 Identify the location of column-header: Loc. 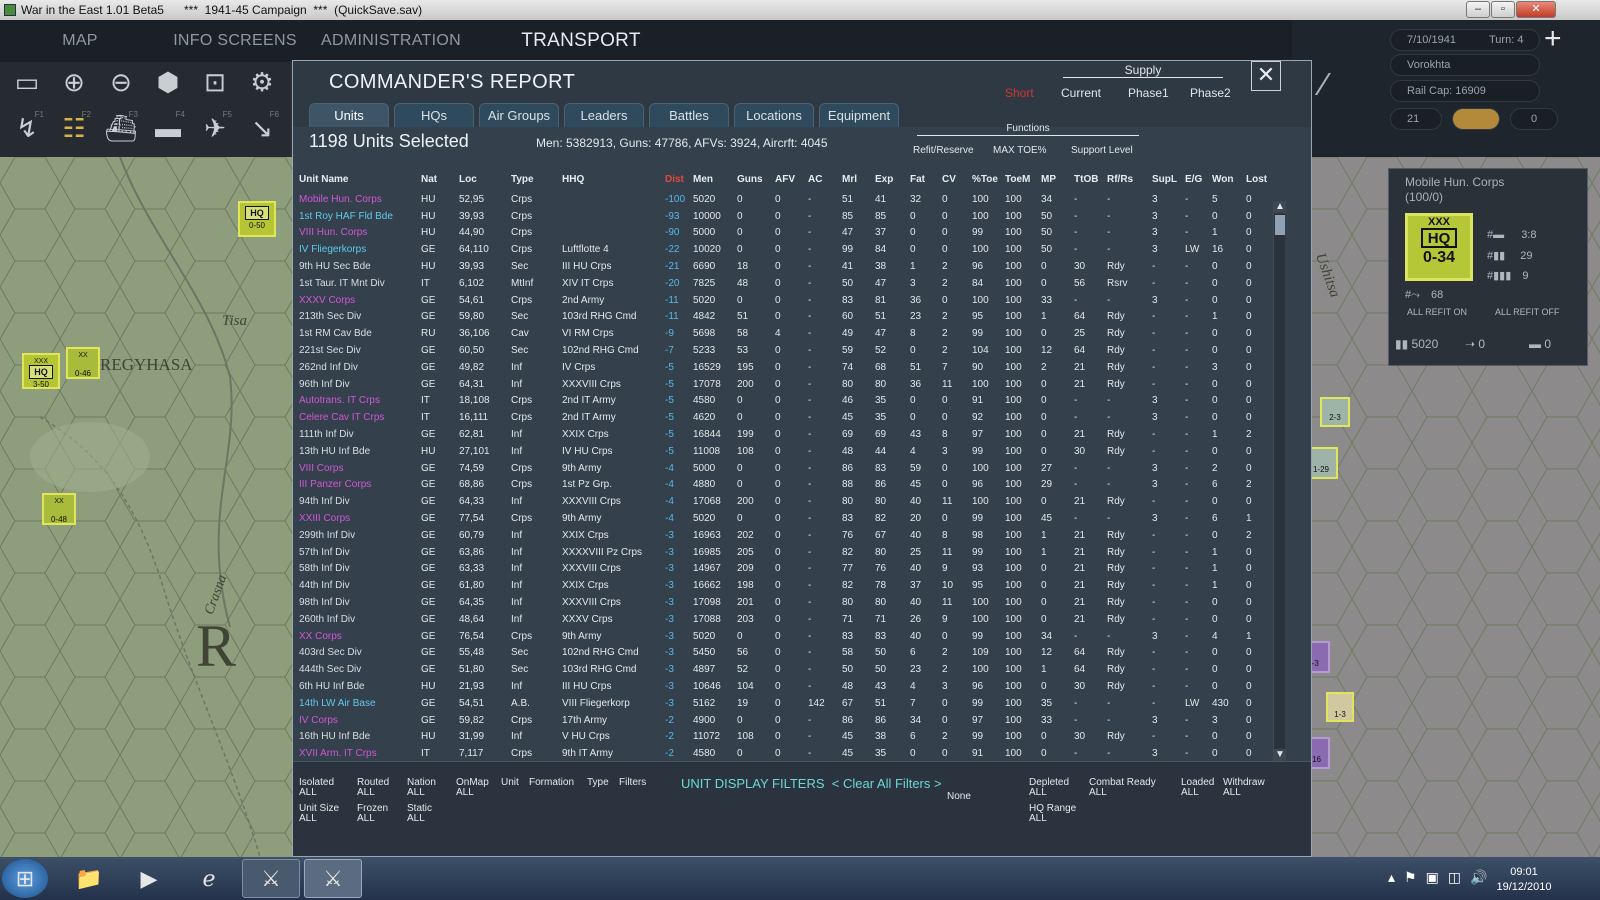
(483, 179).